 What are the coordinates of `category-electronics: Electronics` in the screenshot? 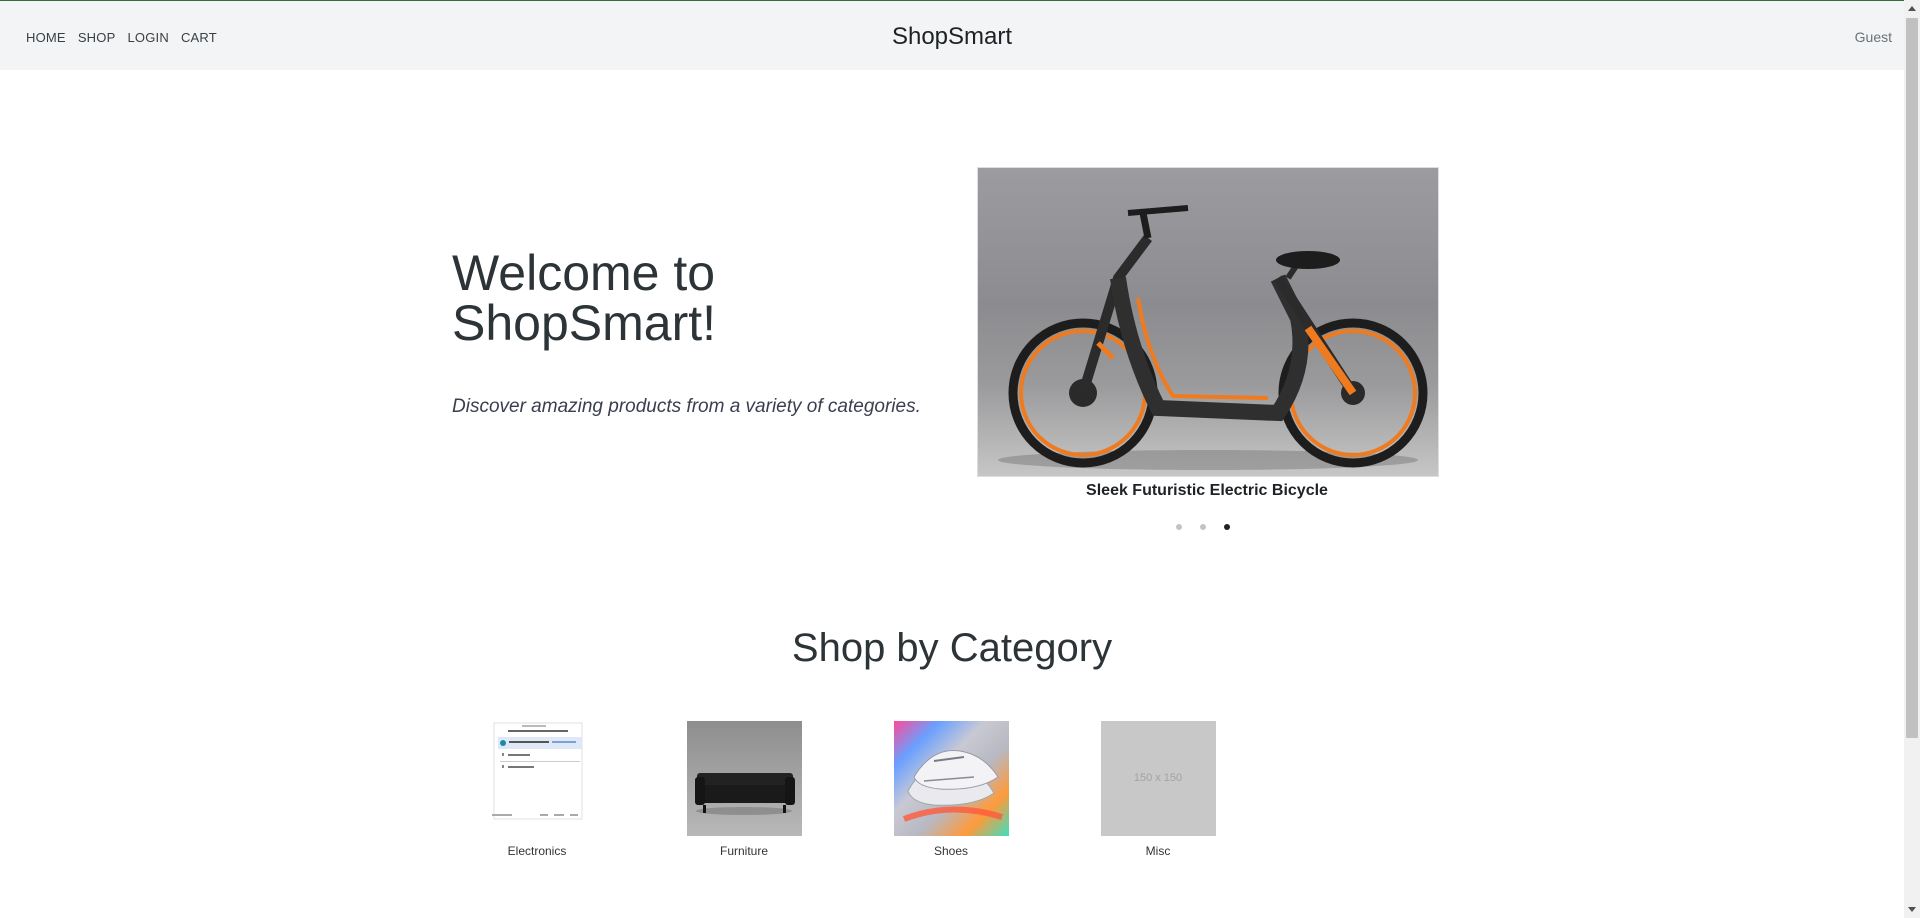 It's located at (537, 789).